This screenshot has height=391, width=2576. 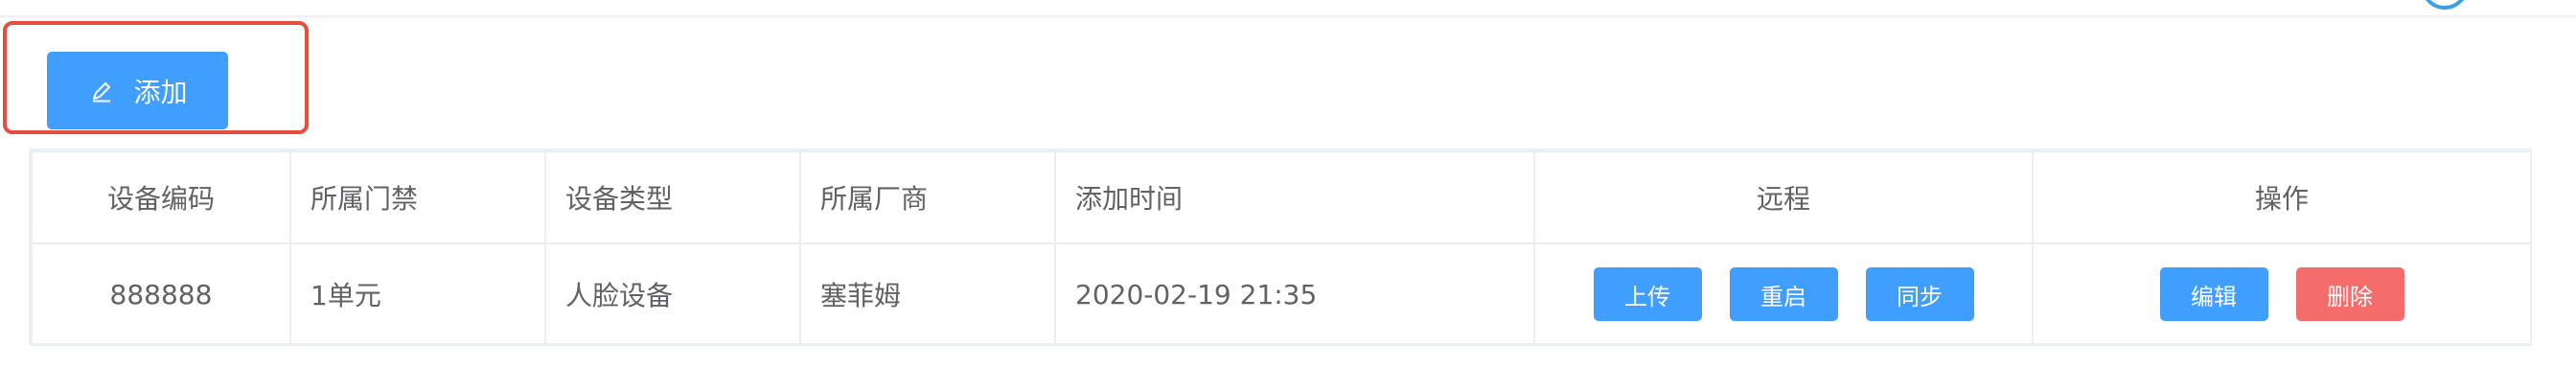 What do you see at coordinates (1647, 294) in the screenshot?
I see `upload-button: 上传` at bounding box center [1647, 294].